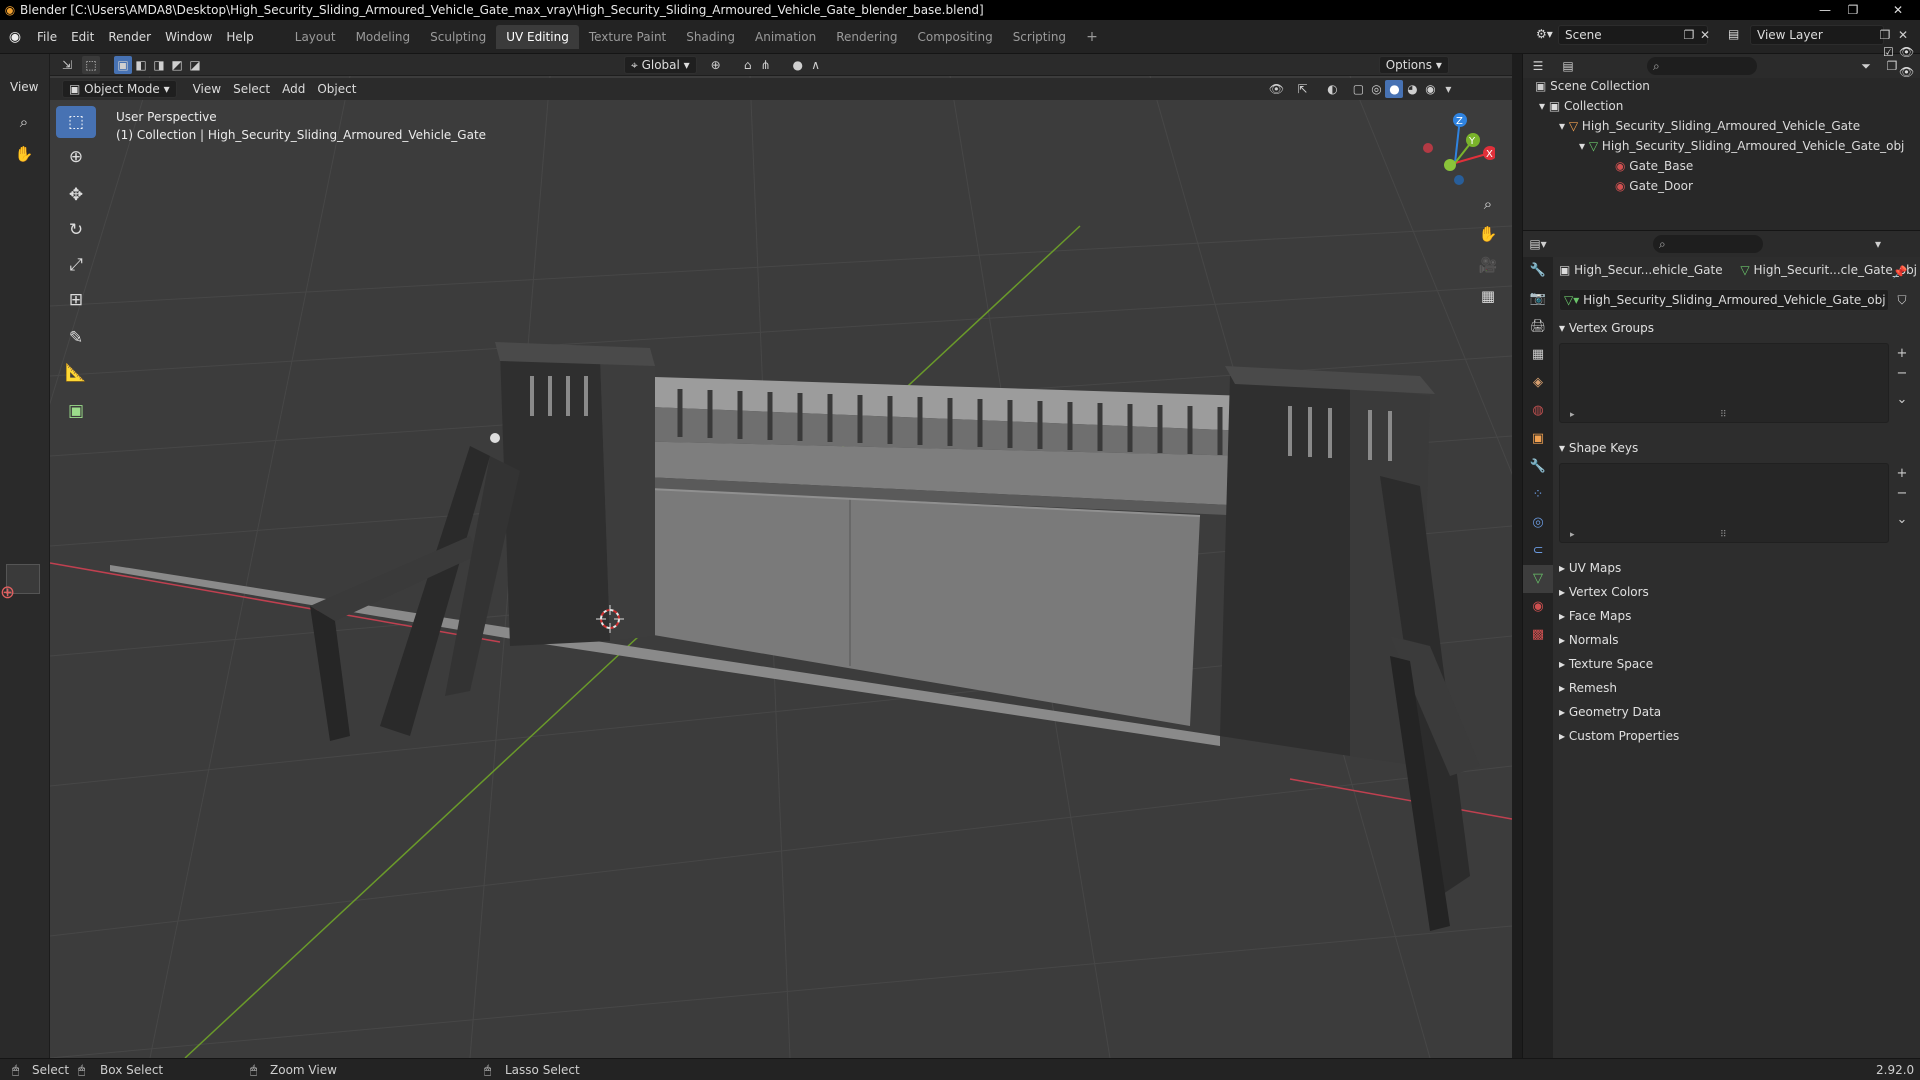 The width and height of the screenshot is (1920, 1080). Describe the element at coordinates (1488, 204) in the screenshot. I see `zoom-viewport-icon: ⌕` at that location.